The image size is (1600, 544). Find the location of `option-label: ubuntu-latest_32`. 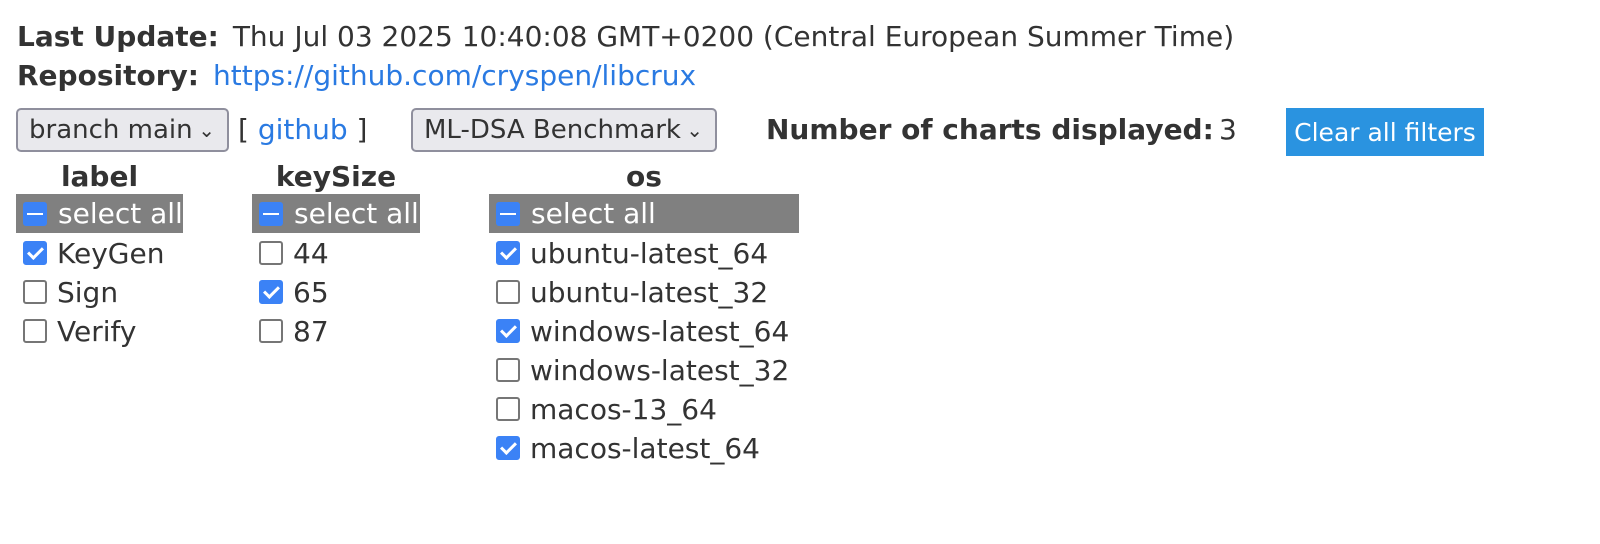

option-label: ubuntu-latest_32 is located at coordinates (649, 292).